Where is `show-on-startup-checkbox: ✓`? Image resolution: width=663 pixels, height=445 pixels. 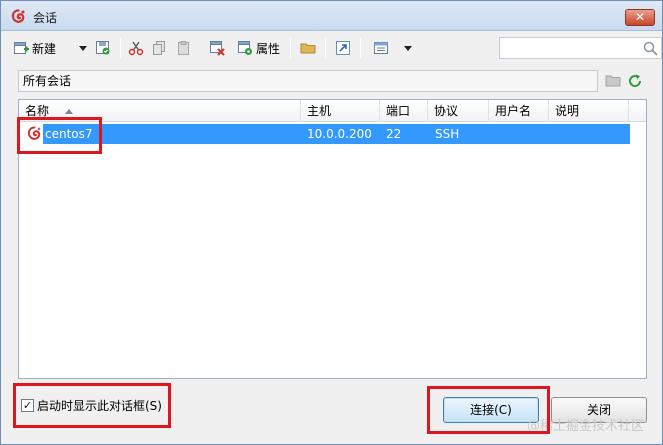 show-on-startup-checkbox: ✓ is located at coordinates (27, 405).